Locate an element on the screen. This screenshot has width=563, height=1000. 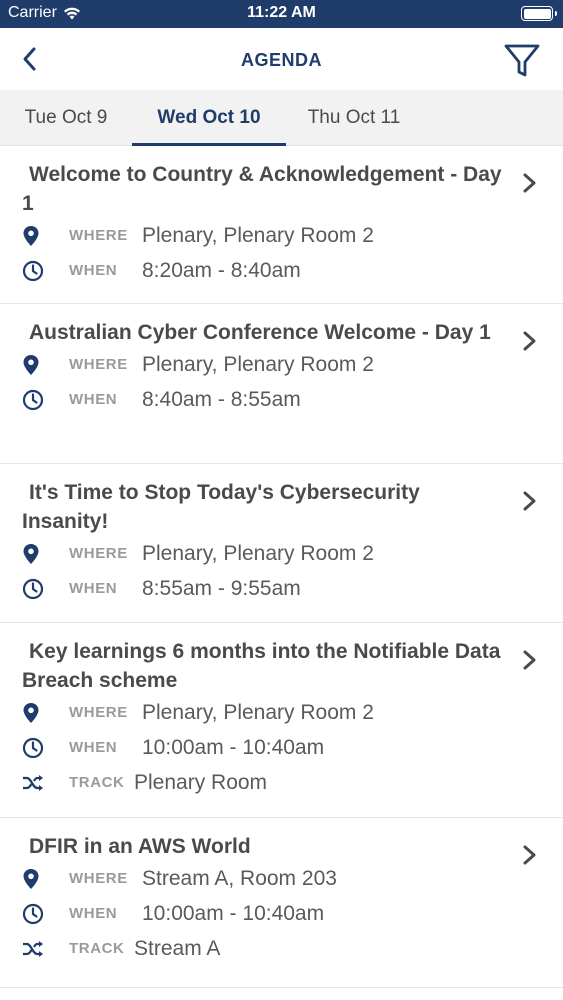
track-row: TRACK Plenary Room is located at coordinates (264, 782).